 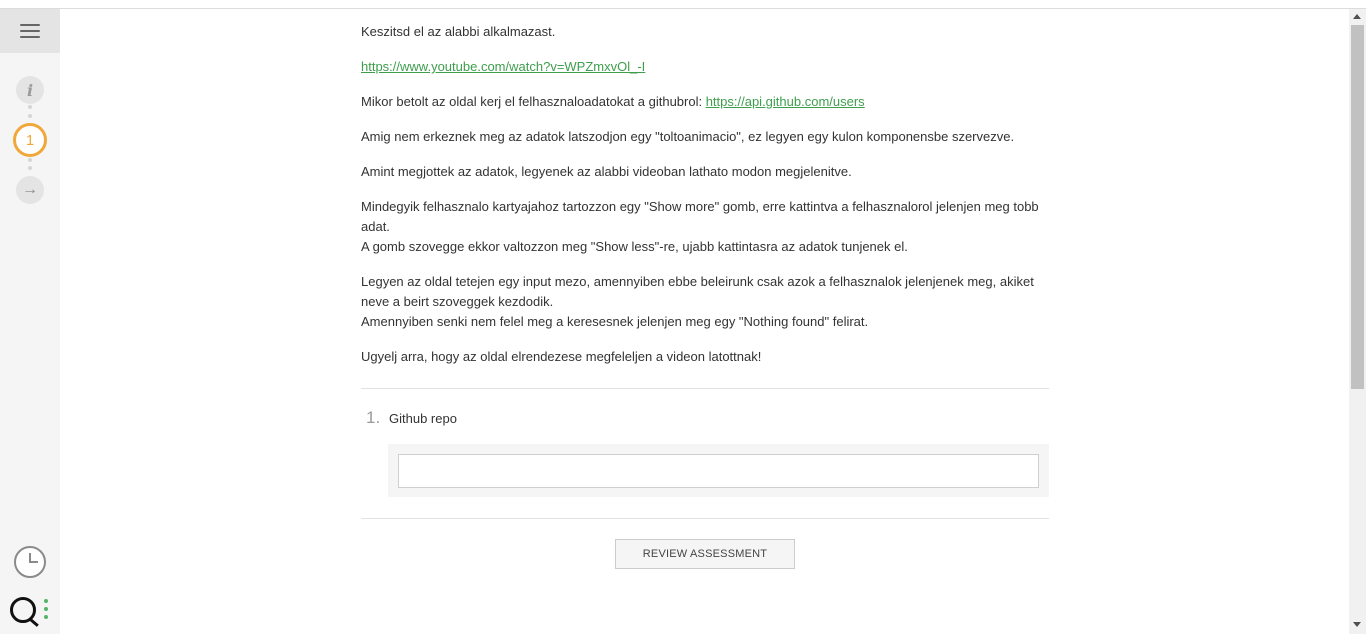 What do you see at coordinates (683, 8) in the screenshot?
I see `top-border` at bounding box center [683, 8].